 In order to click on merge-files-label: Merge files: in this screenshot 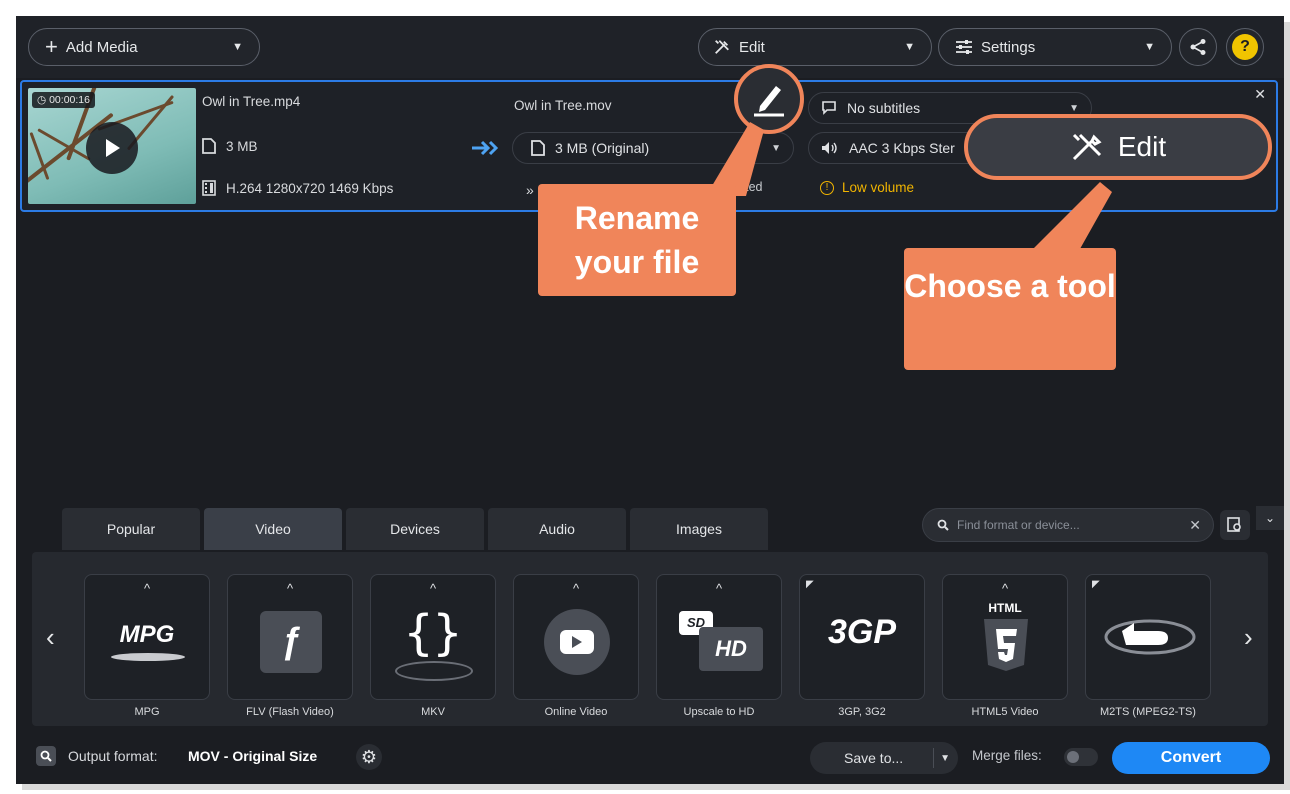, I will do `click(1007, 755)`.